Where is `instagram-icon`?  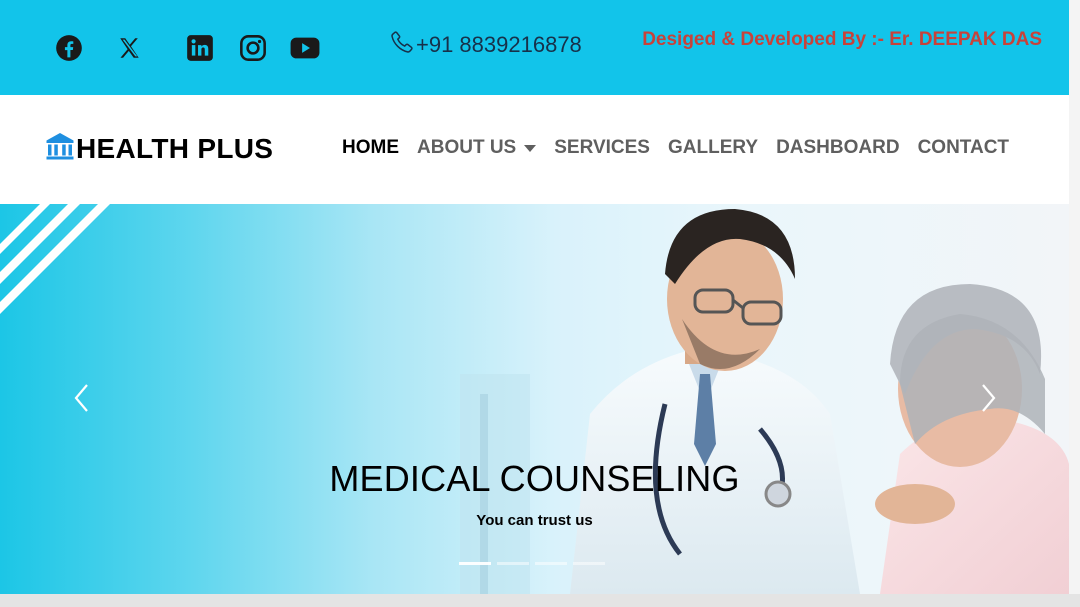 instagram-icon is located at coordinates (253, 48).